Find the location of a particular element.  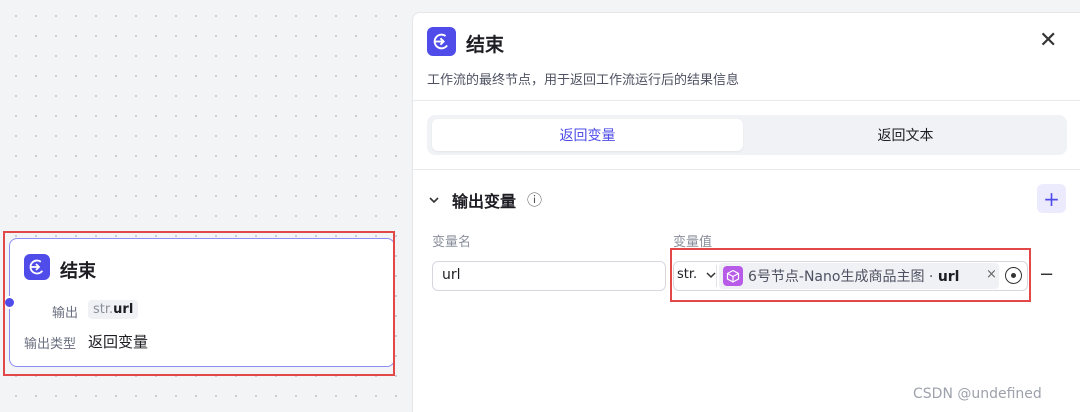

add-variable-button: + is located at coordinates (1051, 198).